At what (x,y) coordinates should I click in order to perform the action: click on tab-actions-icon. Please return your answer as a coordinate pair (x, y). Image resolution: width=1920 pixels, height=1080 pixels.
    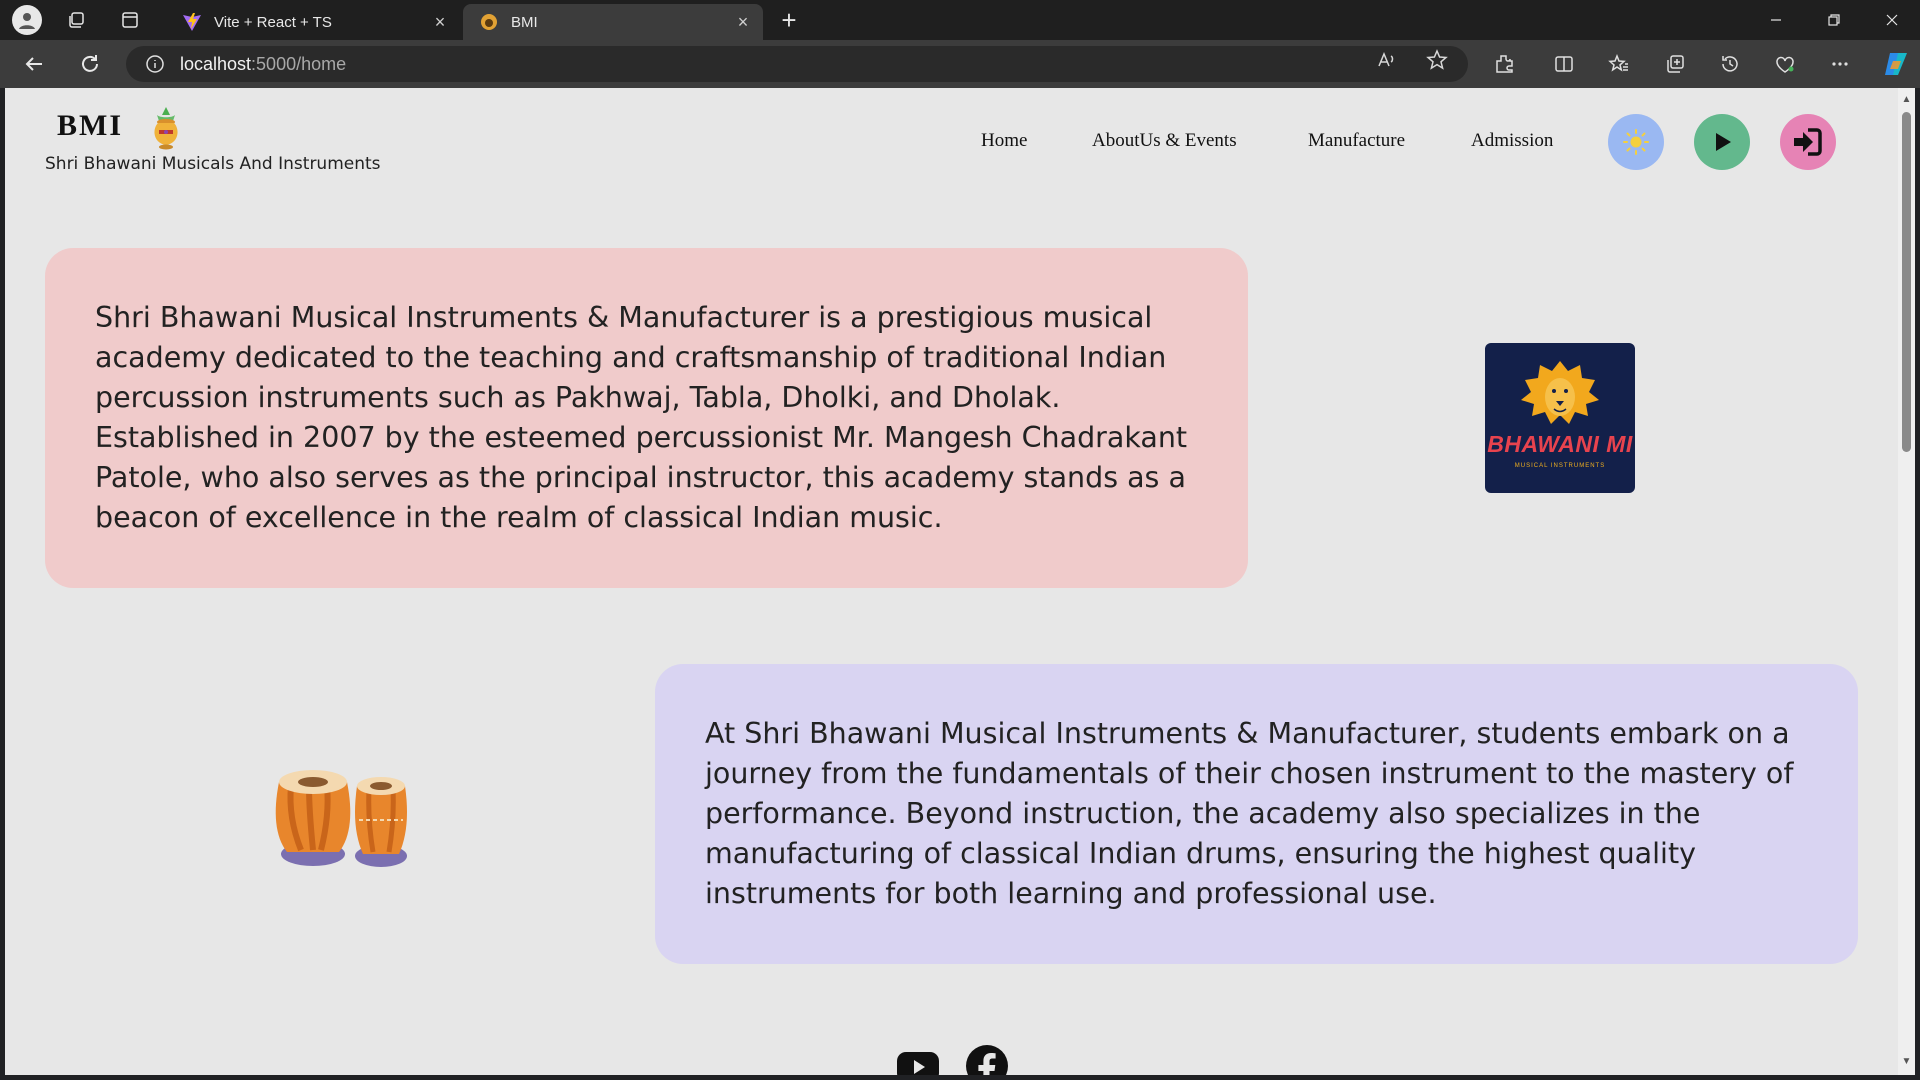
    Looking at the image, I should click on (130, 20).